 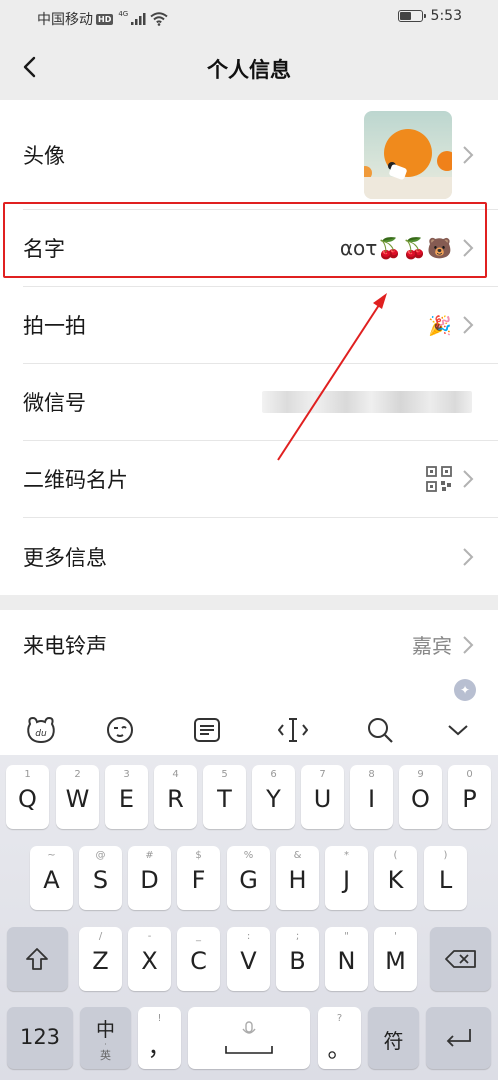 What do you see at coordinates (465, 690) in the screenshot?
I see `floating-assistant-icon: ✦` at bounding box center [465, 690].